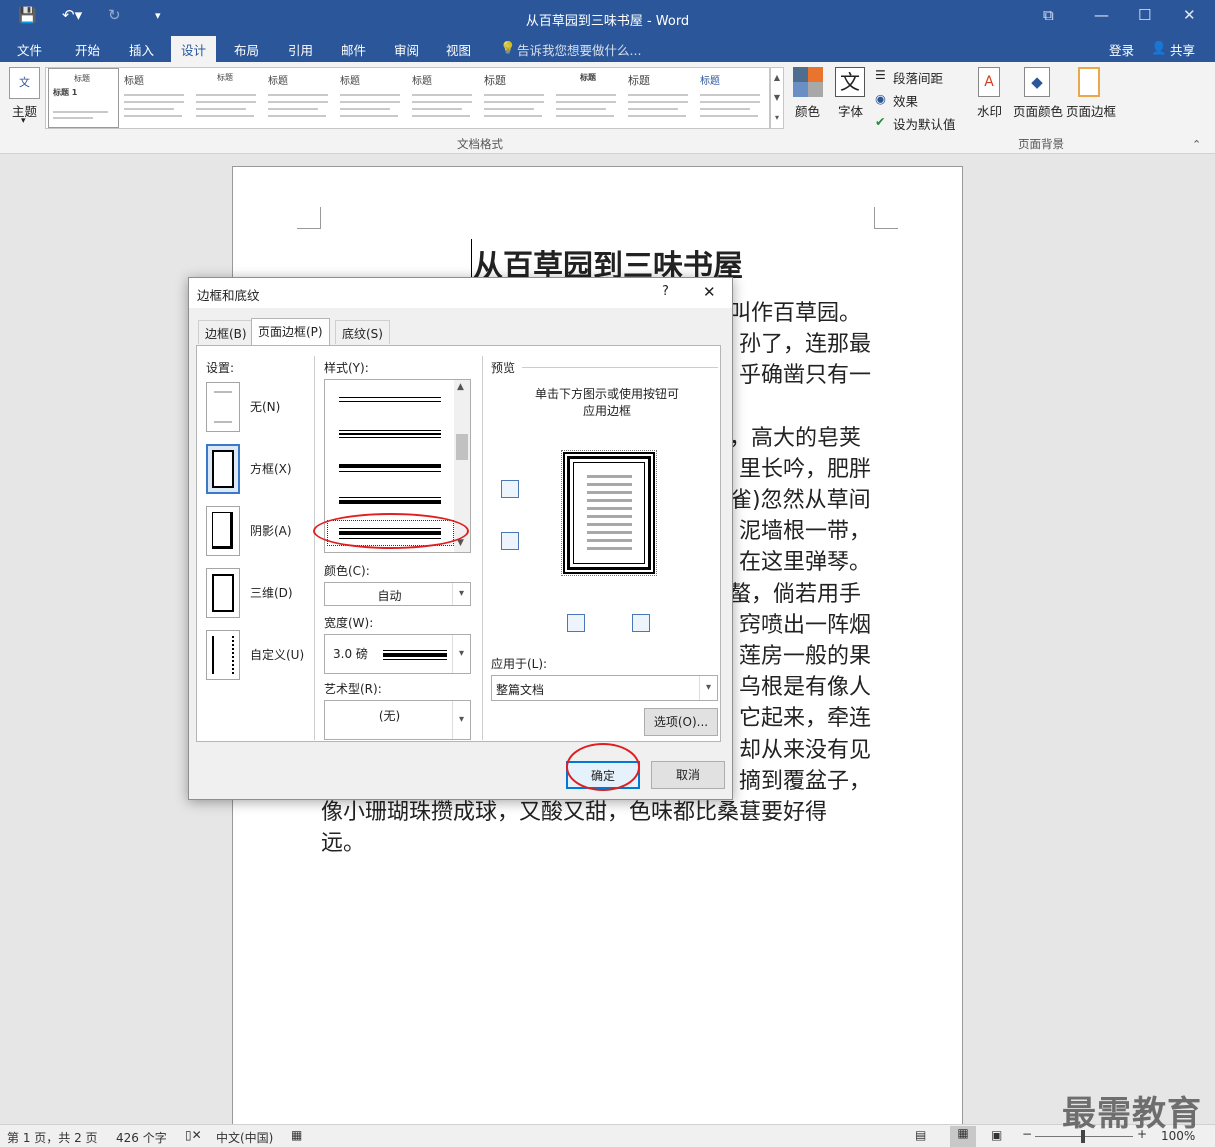 This screenshot has width=1215, height=1147. Describe the element at coordinates (1027, 1134) in the screenshot. I see `zoom-out-icon: −` at that location.